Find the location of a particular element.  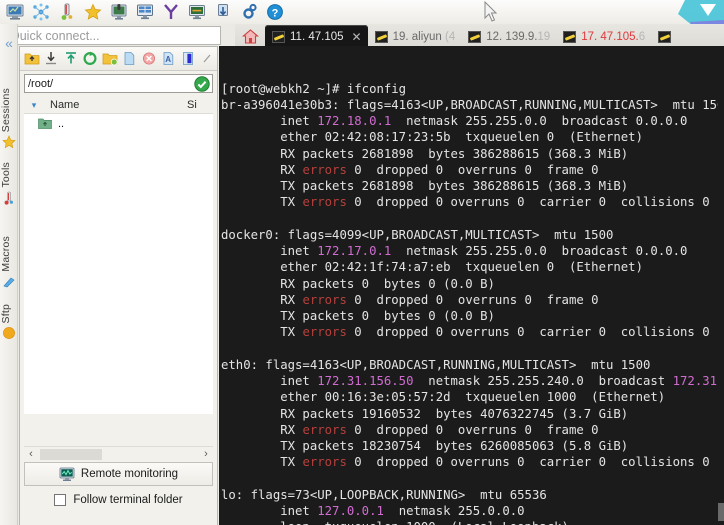

tab-session-2: 19. aliyun (4 is located at coordinates (415, 36).